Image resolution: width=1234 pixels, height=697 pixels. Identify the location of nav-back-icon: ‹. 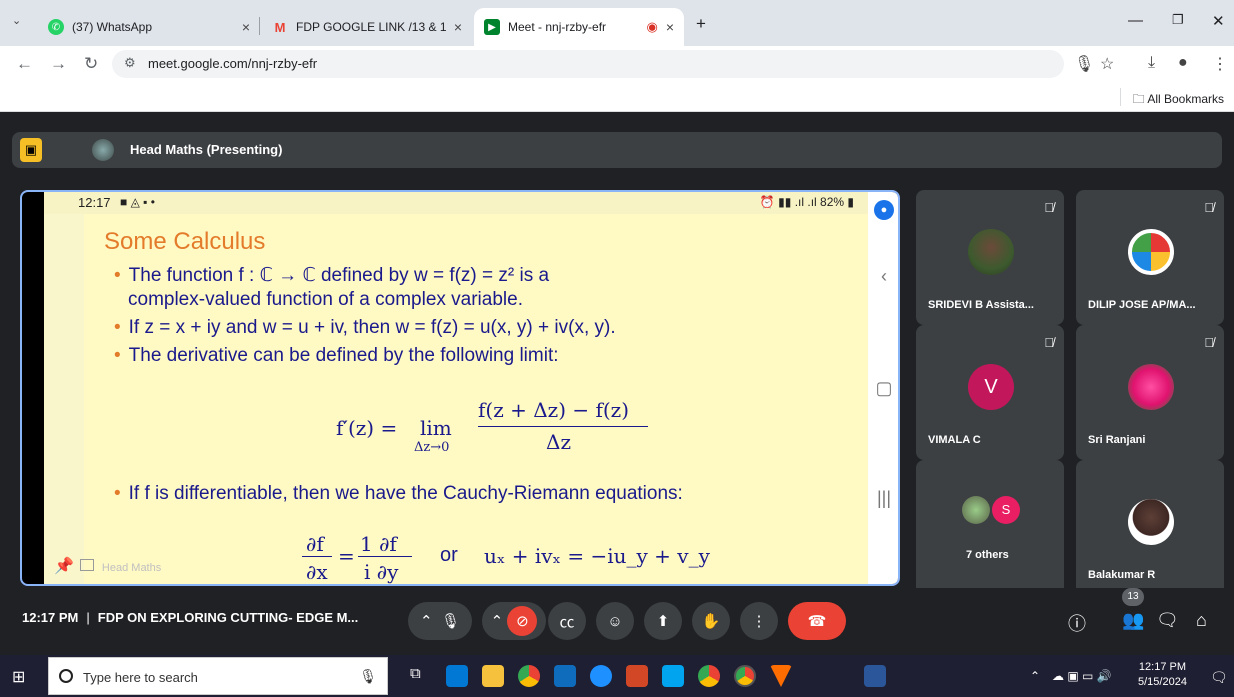
(884, 276).